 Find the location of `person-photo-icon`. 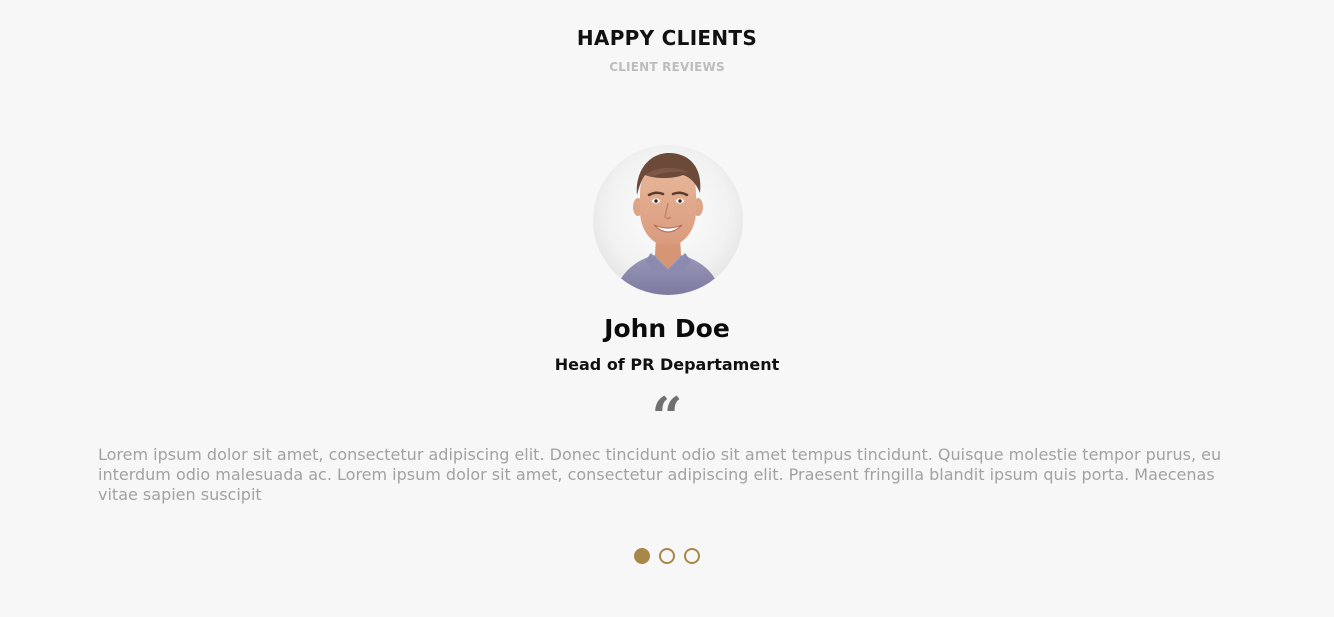

person-photo-icon is located at coordinates (668, 220).